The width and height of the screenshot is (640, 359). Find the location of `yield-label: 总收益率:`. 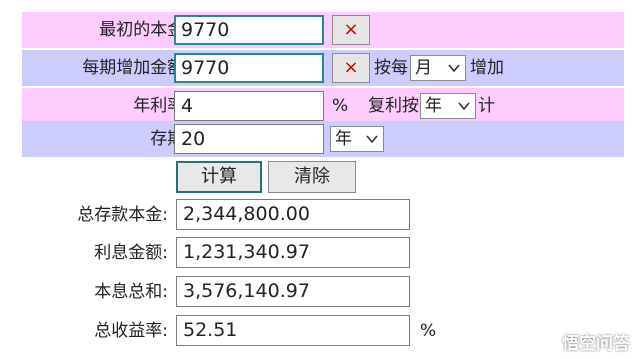

yield-label: 总收益率: is located at coordinates (131, 331).